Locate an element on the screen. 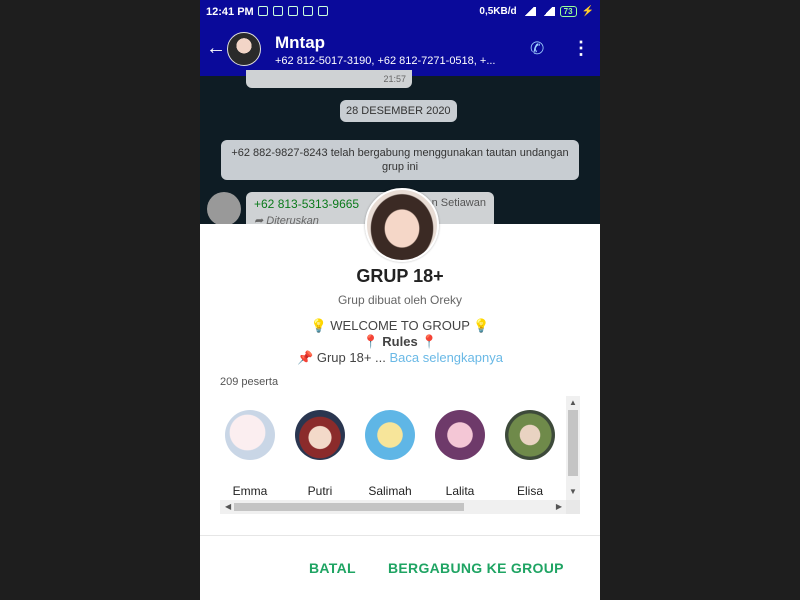 Image resolution: width=800 pixels, height=600 pixels. member-item: Elisa is located at coordinates (530, 454).